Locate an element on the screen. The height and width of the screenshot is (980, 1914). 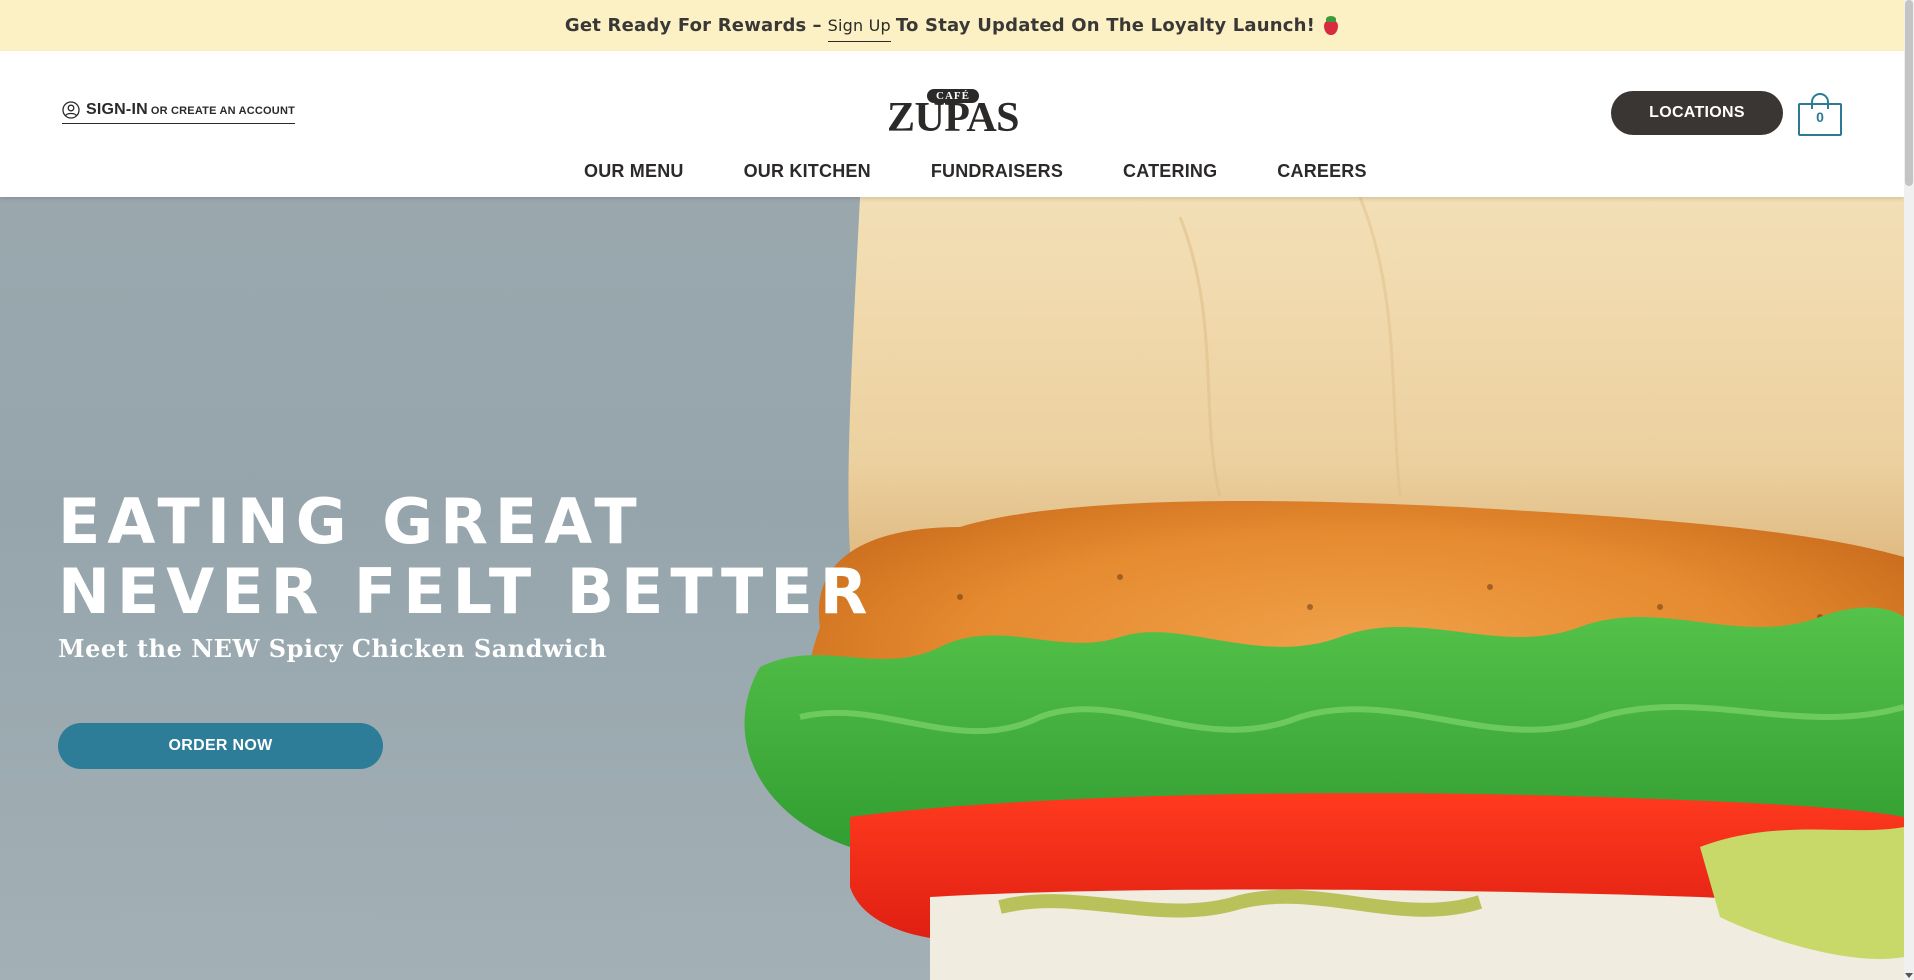
create-account-label: OR CREATE AN ACCOUNT is located at coordinates (223, 111).